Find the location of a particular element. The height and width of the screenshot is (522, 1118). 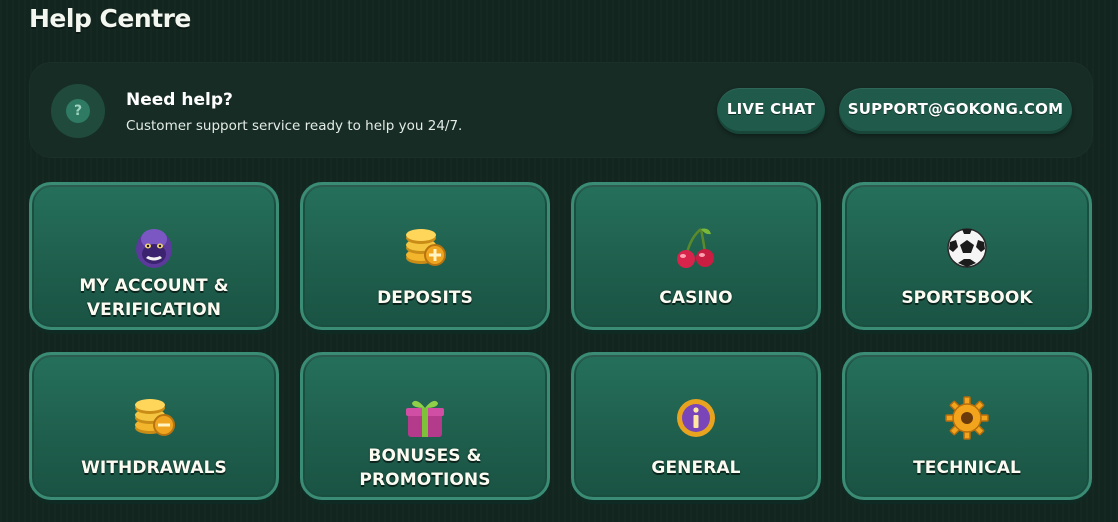

support-email-button: SUPPORT@GOKONG.COM is located at coordinates (955, 111).